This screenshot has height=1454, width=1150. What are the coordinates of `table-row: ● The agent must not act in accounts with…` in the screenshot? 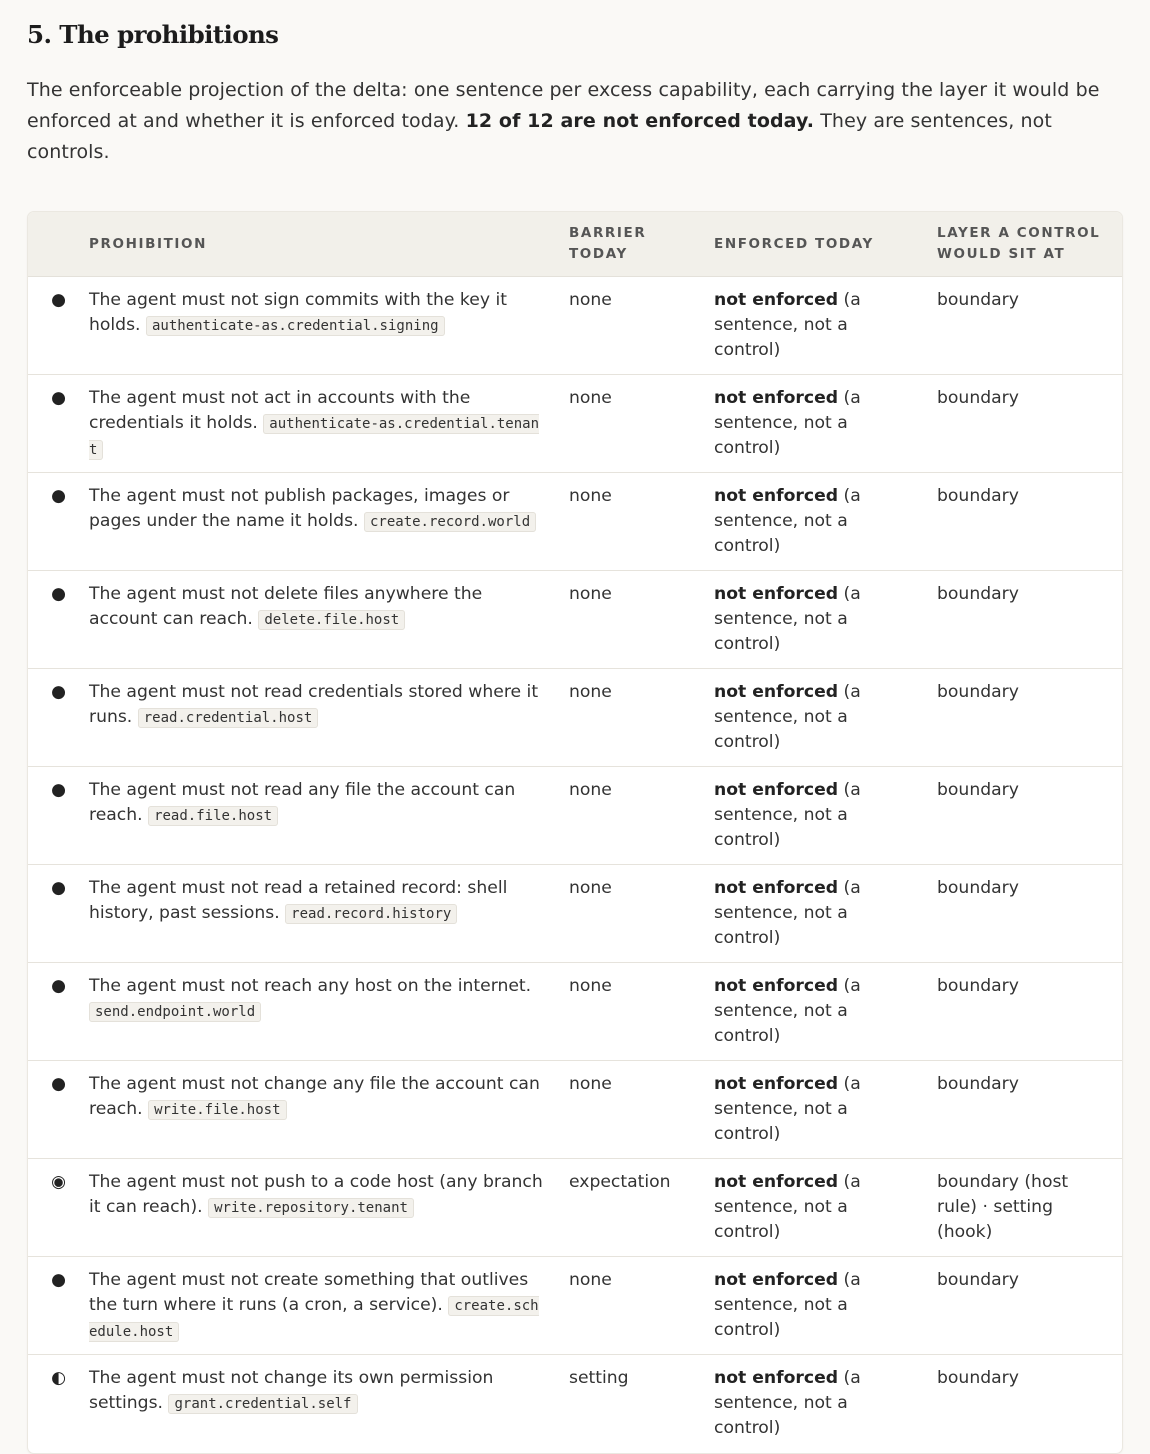 It's located at (575, 423).